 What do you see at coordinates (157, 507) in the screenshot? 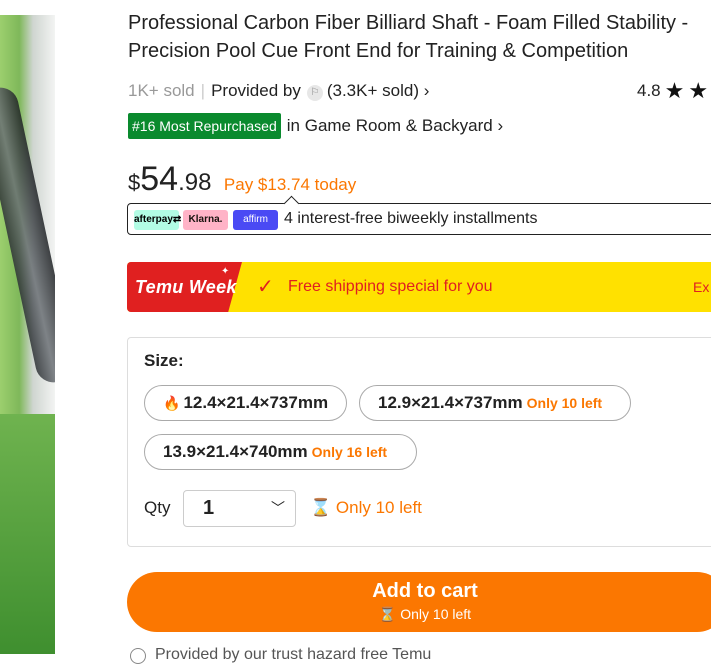
I see `qty-label: Qty` at bounding box center [157, 507].